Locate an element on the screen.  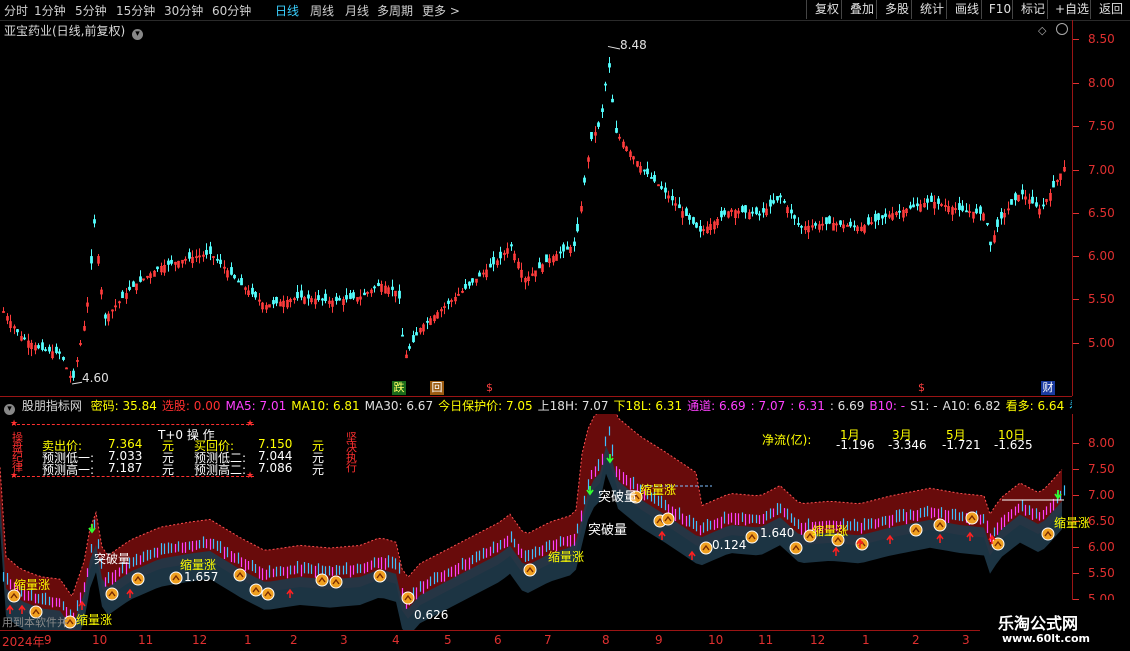
month-label: 8 is located at coordinates (606, 640).